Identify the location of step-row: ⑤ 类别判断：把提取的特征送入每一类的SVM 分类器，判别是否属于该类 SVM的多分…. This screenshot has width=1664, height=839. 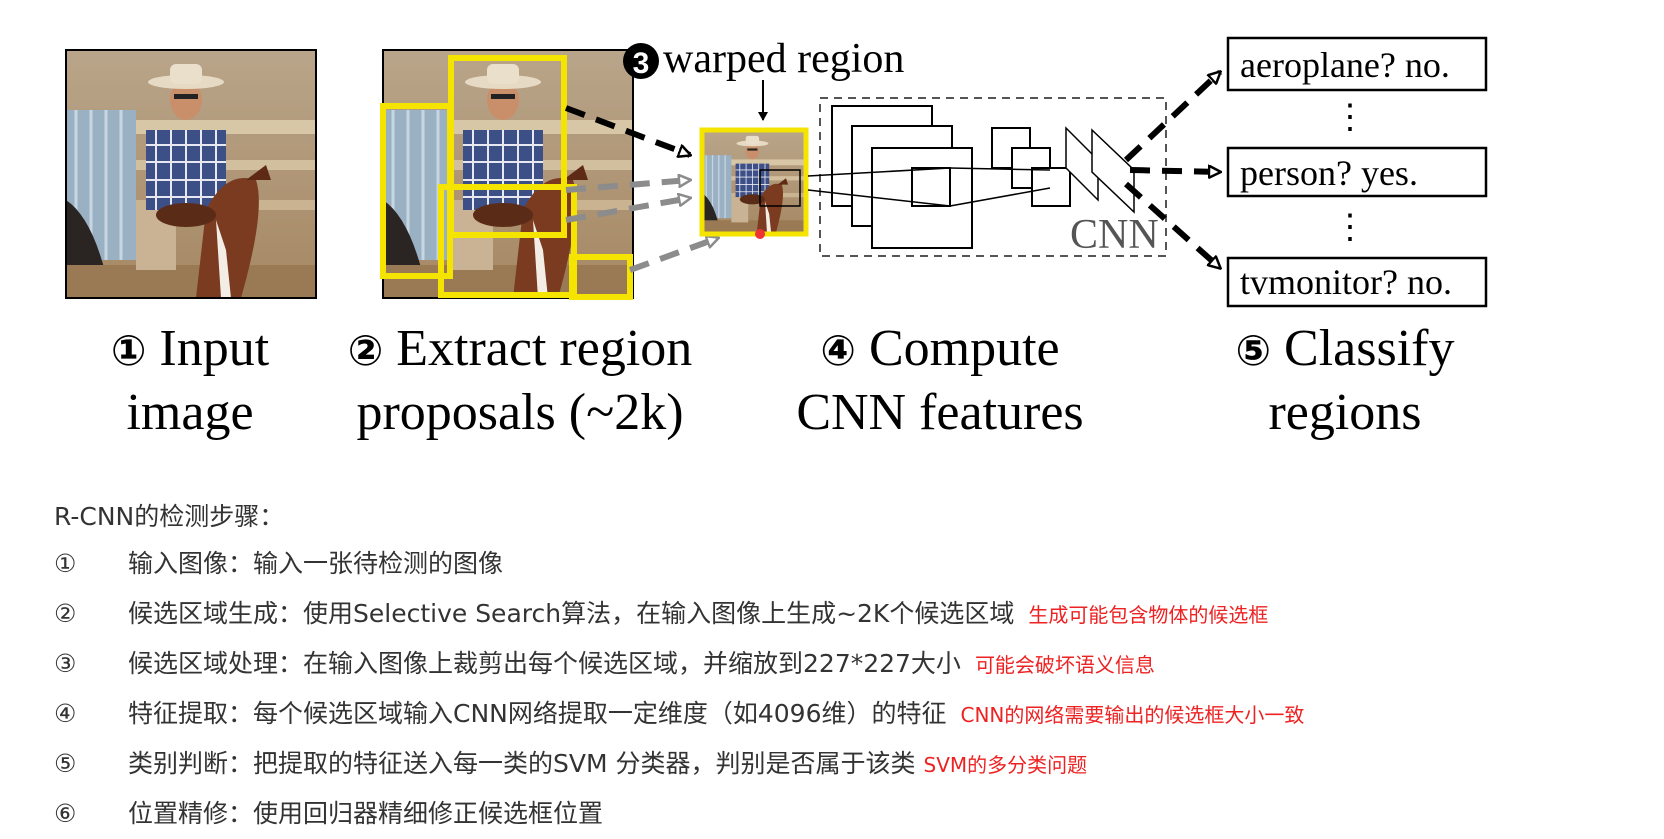
(834, 764).